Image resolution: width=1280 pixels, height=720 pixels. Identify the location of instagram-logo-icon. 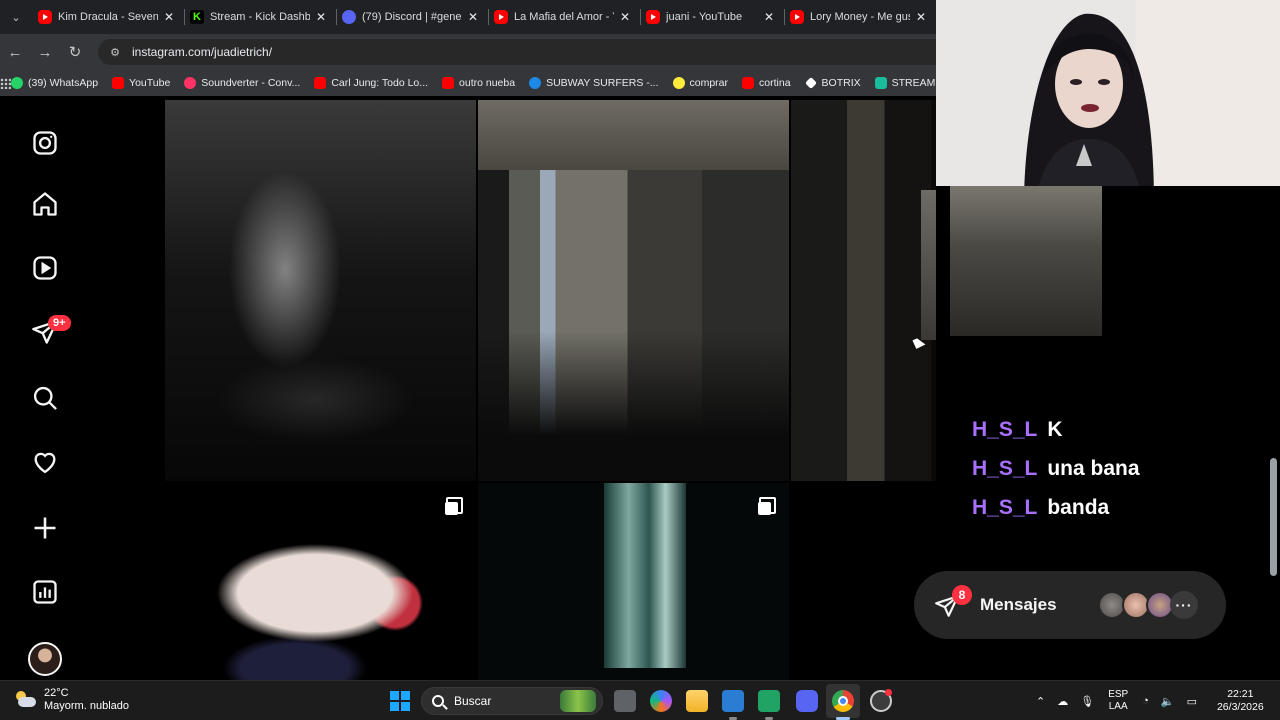
(45, 143).